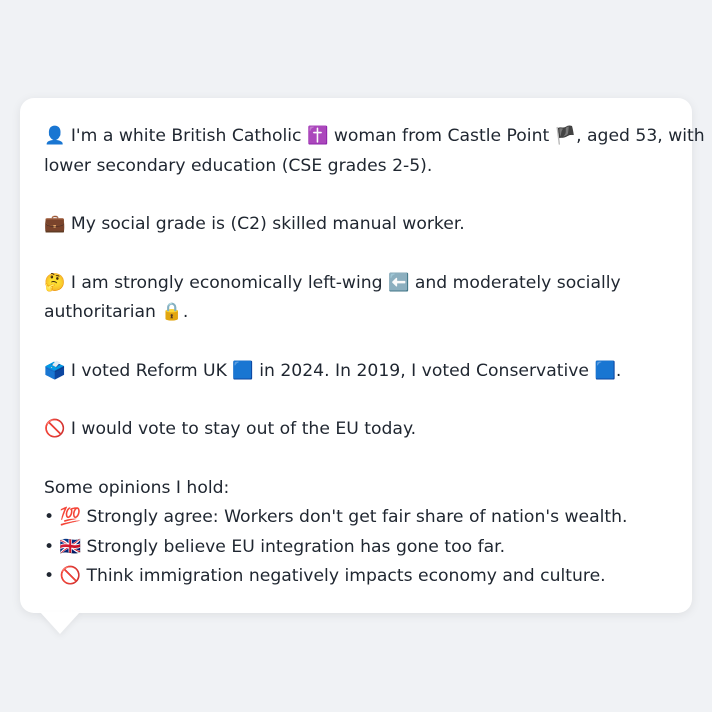 The height and width of the screenshot is (712, 712). What do you see at coordinates (60, 623) in the screenshot?
I see `bubble-tail` at bounding box center [60, 623].